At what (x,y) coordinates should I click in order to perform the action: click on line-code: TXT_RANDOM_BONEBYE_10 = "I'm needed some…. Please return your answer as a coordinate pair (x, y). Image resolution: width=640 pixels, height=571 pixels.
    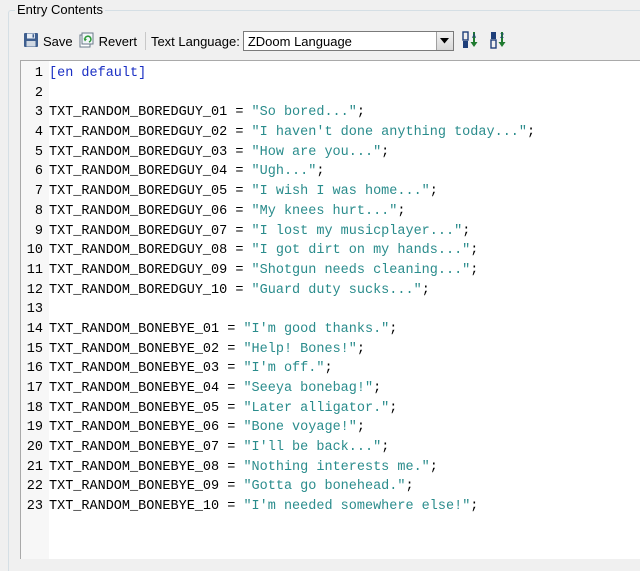
    Looking at the image, I should click on (264, 507).